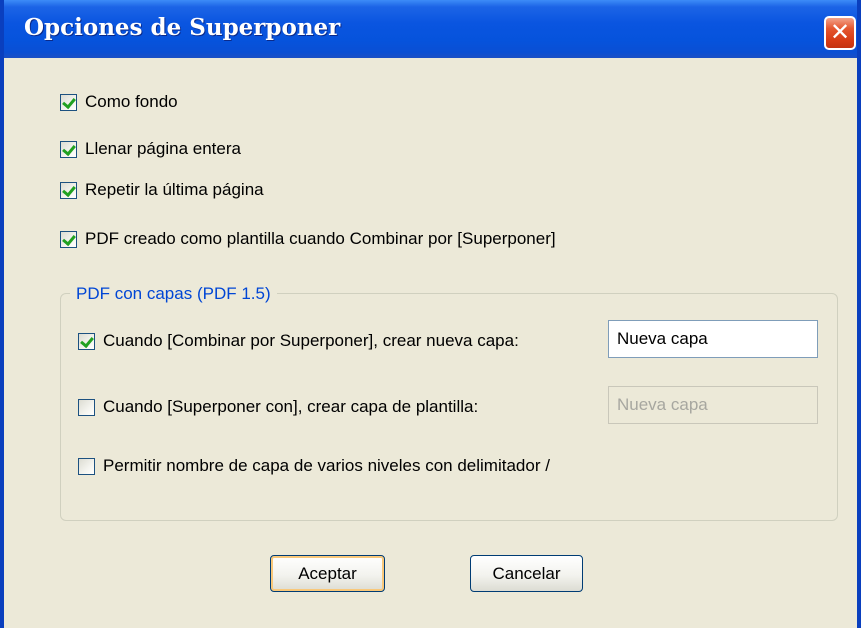 This screenshot has width=861, height=628. What do you see at coordinates (182, 27) in the screenshot?
I see `window-title: Opciones de Superponer` at bounding box center [182, 27].